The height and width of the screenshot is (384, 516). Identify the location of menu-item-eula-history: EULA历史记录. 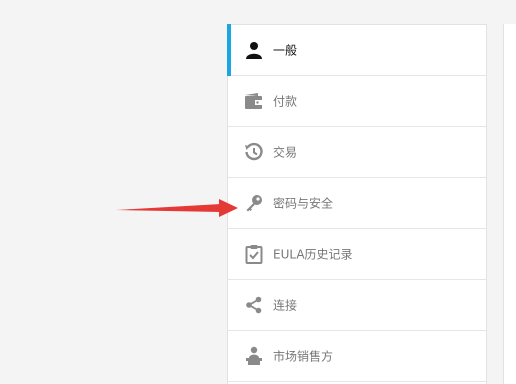
(357, 254).